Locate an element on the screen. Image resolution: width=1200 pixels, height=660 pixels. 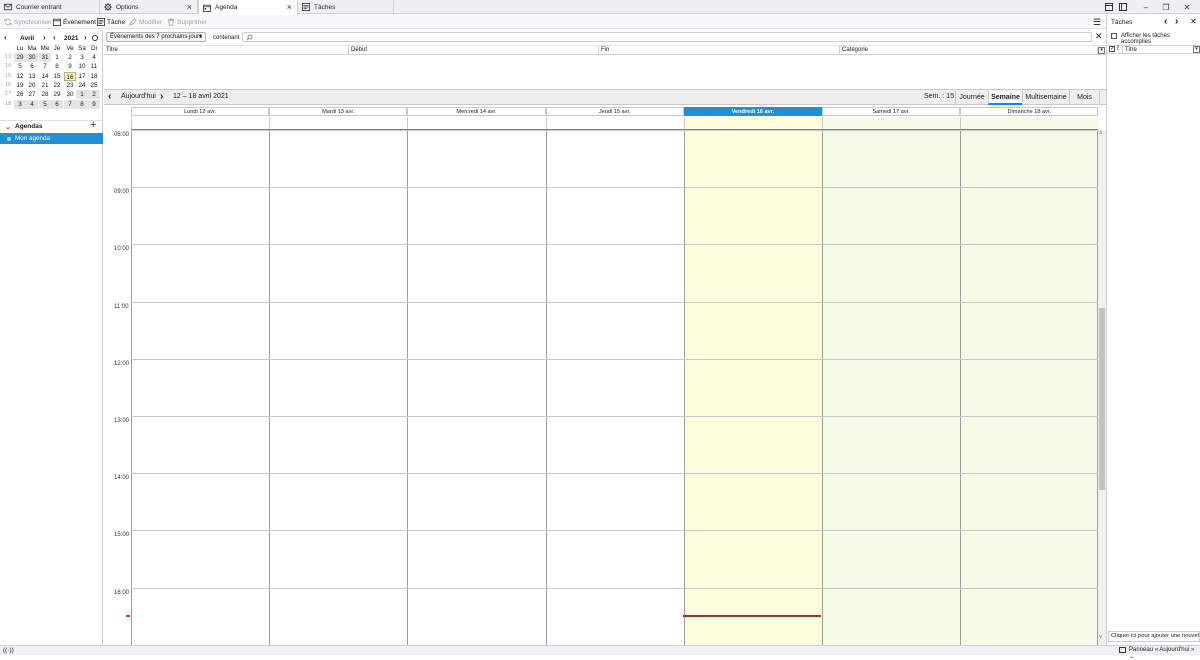
day-header: Lundi 12 avr. is located at coordinates (200, 111).